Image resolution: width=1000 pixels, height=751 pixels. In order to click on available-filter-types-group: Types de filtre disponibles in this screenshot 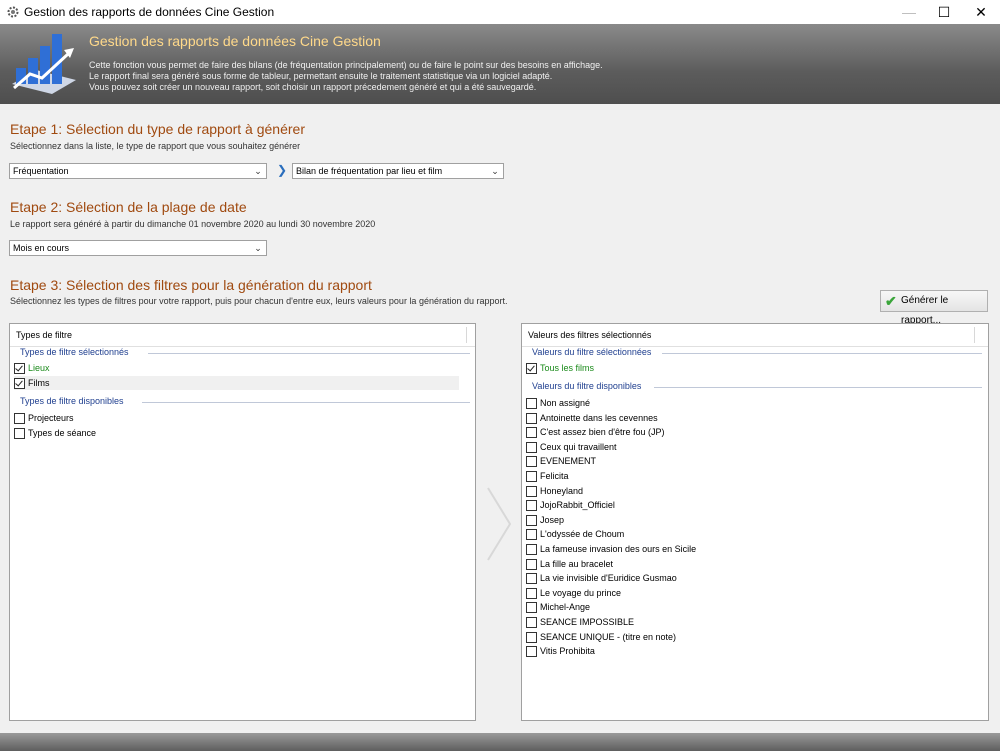, I will do `click(245, 401)`.